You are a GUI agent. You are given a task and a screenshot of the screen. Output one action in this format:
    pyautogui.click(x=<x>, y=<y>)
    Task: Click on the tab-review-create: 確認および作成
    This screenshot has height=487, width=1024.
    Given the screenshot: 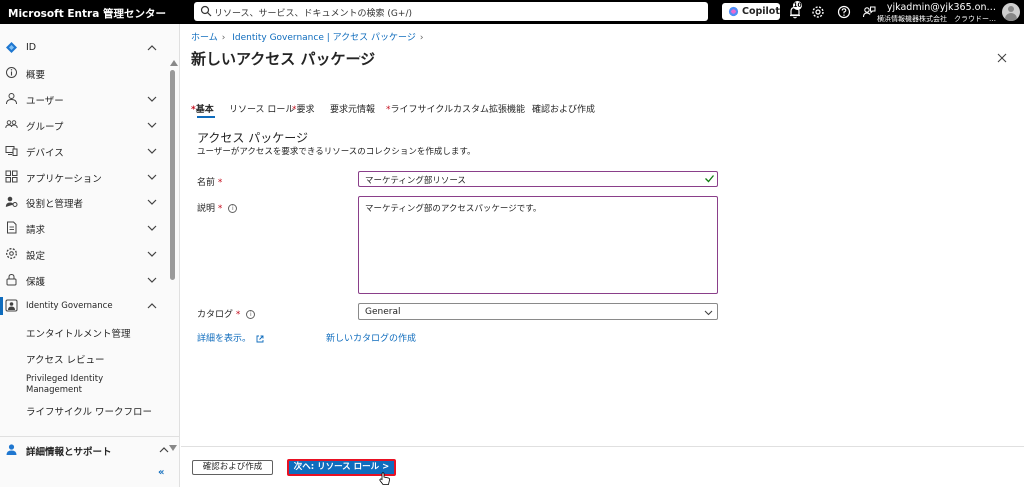 What is the action you would take?
    pyautogui.click(x=563, y=108)
    